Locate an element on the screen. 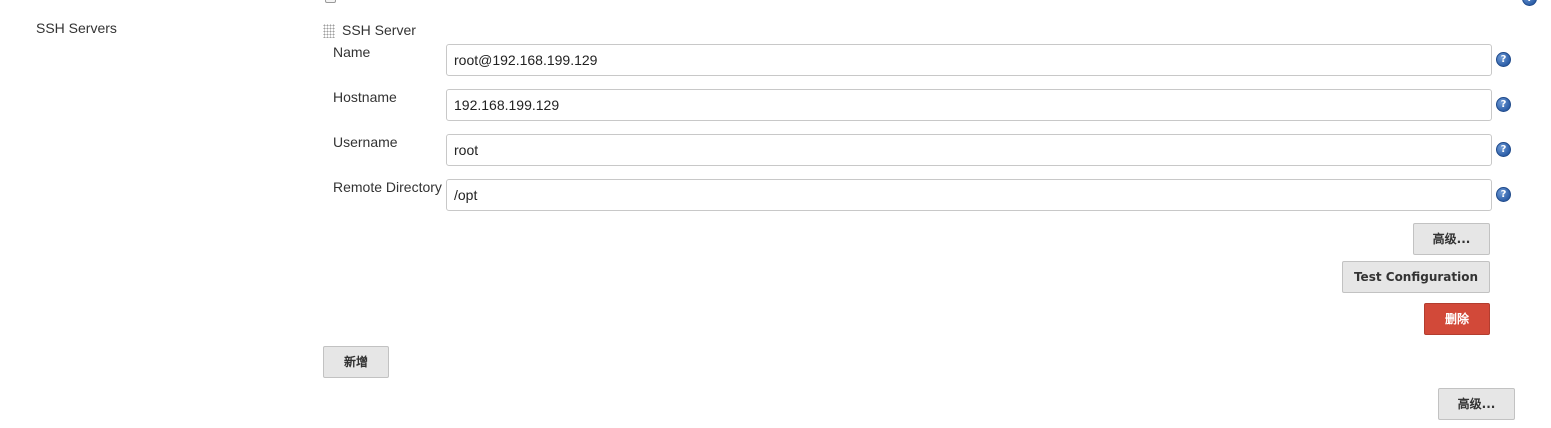 The image size is (1551, 428). test-configuration-button: Test Configuration is located at coordinates (1416, 277).